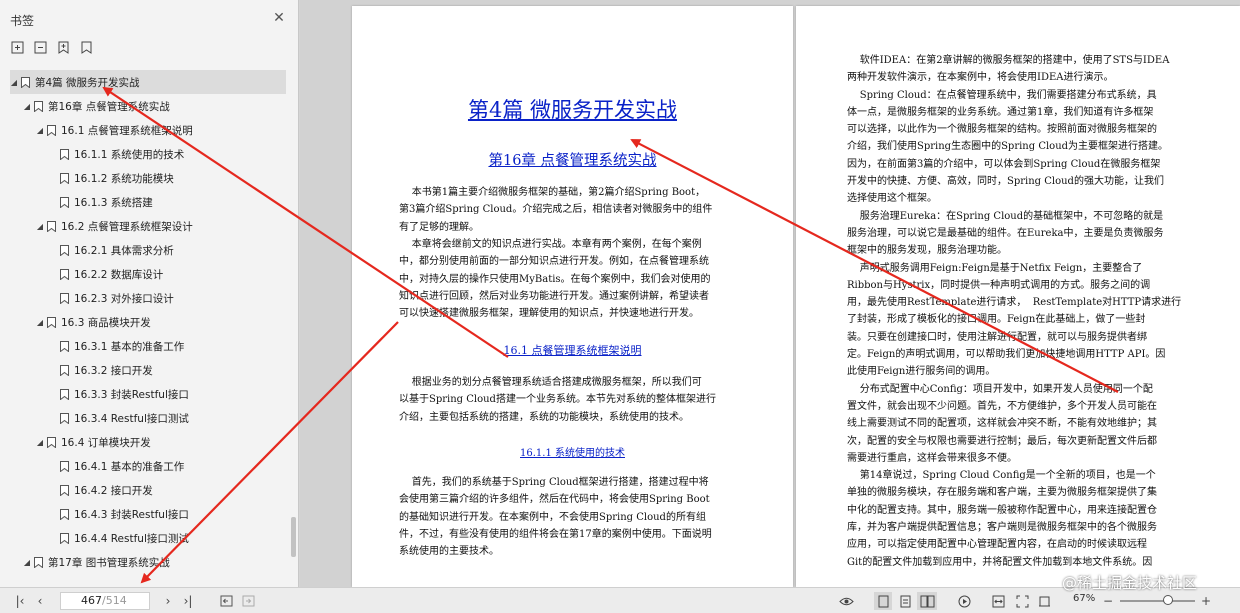 This screenshot has width=1240, height=613. Describe the element at coordinates (921, 372) in the screenshot. I see `text-line: 此使用Feign进行服务间的调用。` at that location.